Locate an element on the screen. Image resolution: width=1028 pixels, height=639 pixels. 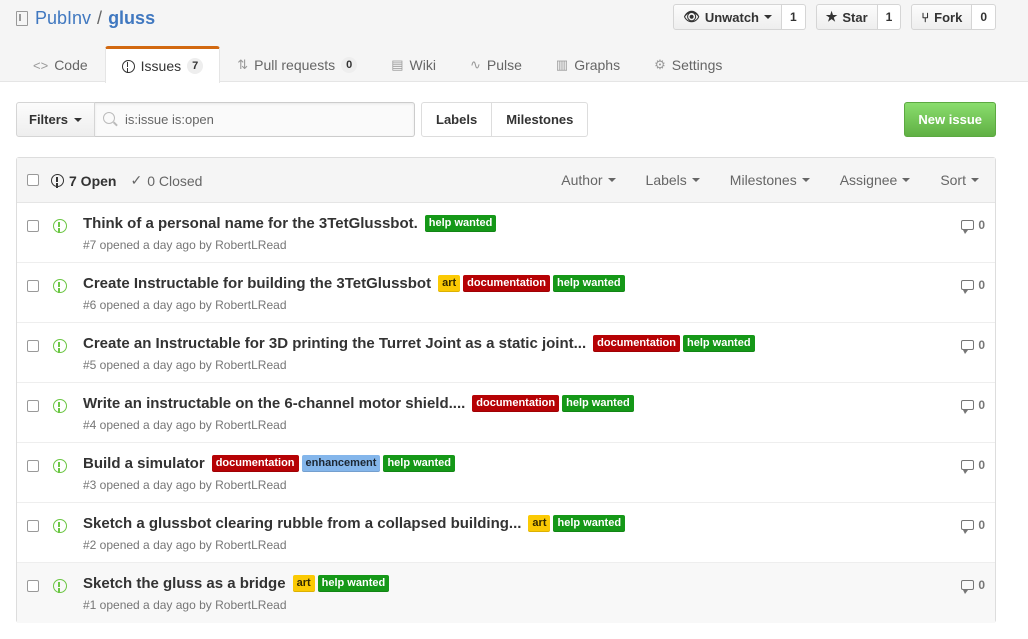
fork-label: Fork is located at coordinates (948, 17).